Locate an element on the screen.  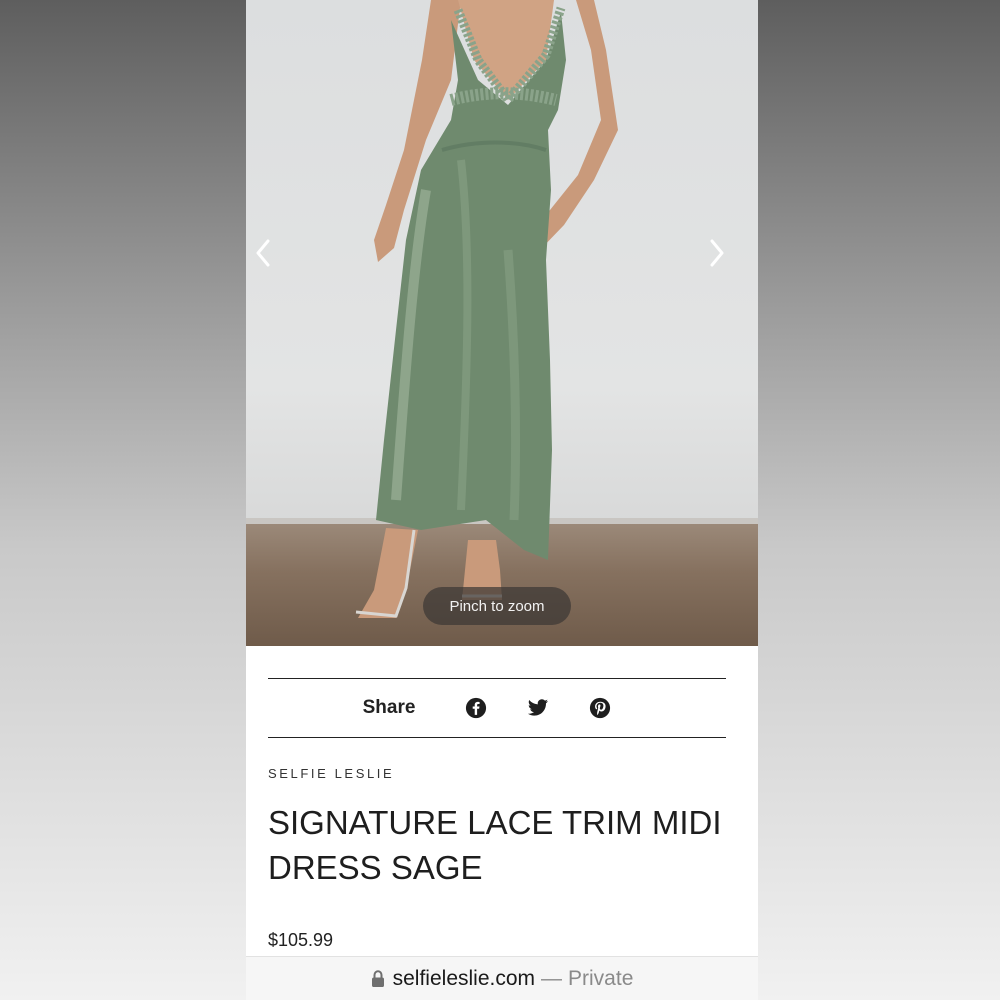
private-mode-label: Private is located at coordinates (601, 978).